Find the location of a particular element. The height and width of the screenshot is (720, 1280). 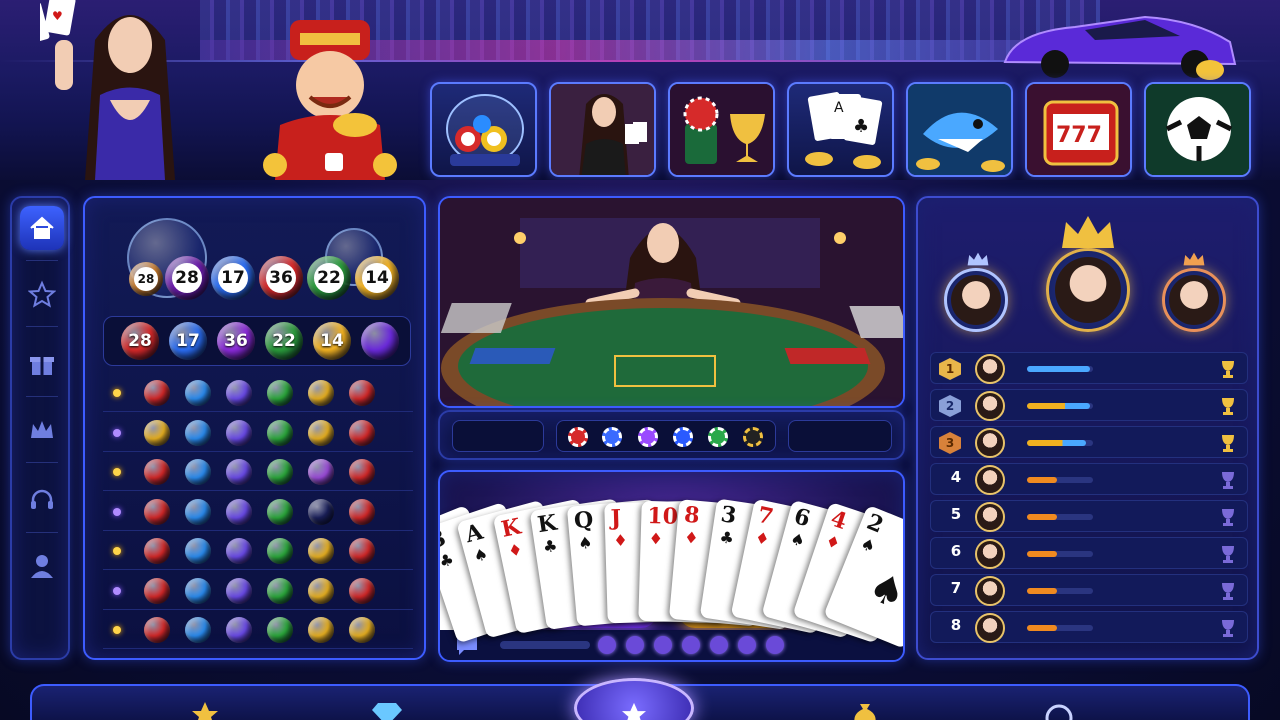

result-ball: 36 is located at coordinates (236, 341).